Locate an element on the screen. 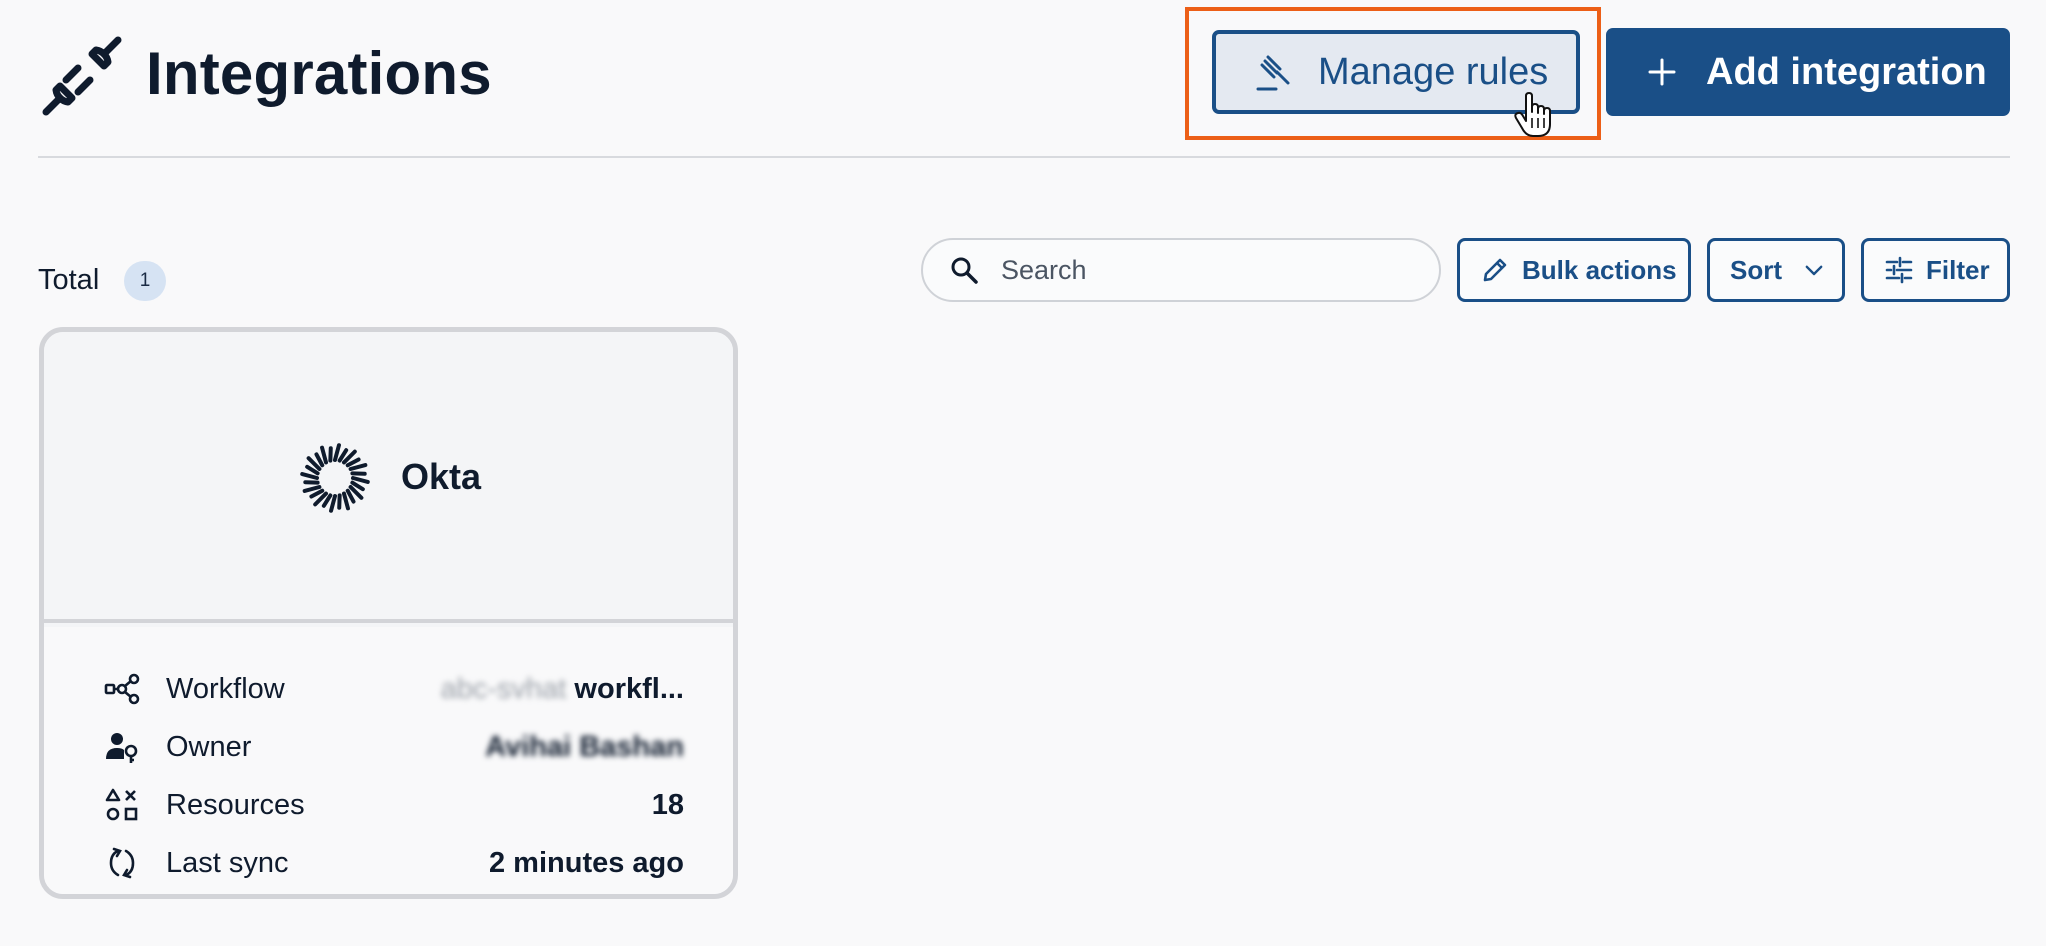 This screenshot has height=946, width=2046. resources-shapes-icon is located at coordinates (121, 804).